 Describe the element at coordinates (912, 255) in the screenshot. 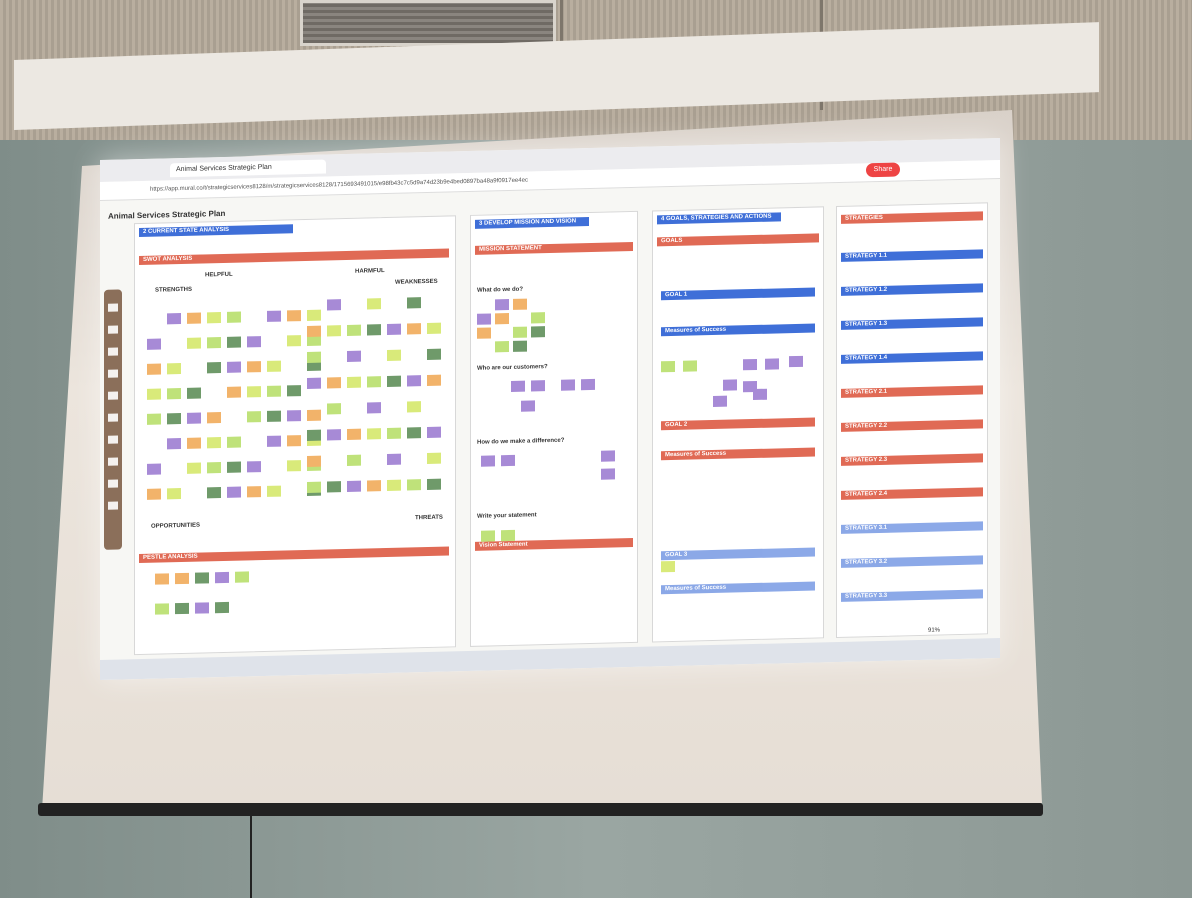

I see `strategy-card: STRATEGY 1.1` at that location.